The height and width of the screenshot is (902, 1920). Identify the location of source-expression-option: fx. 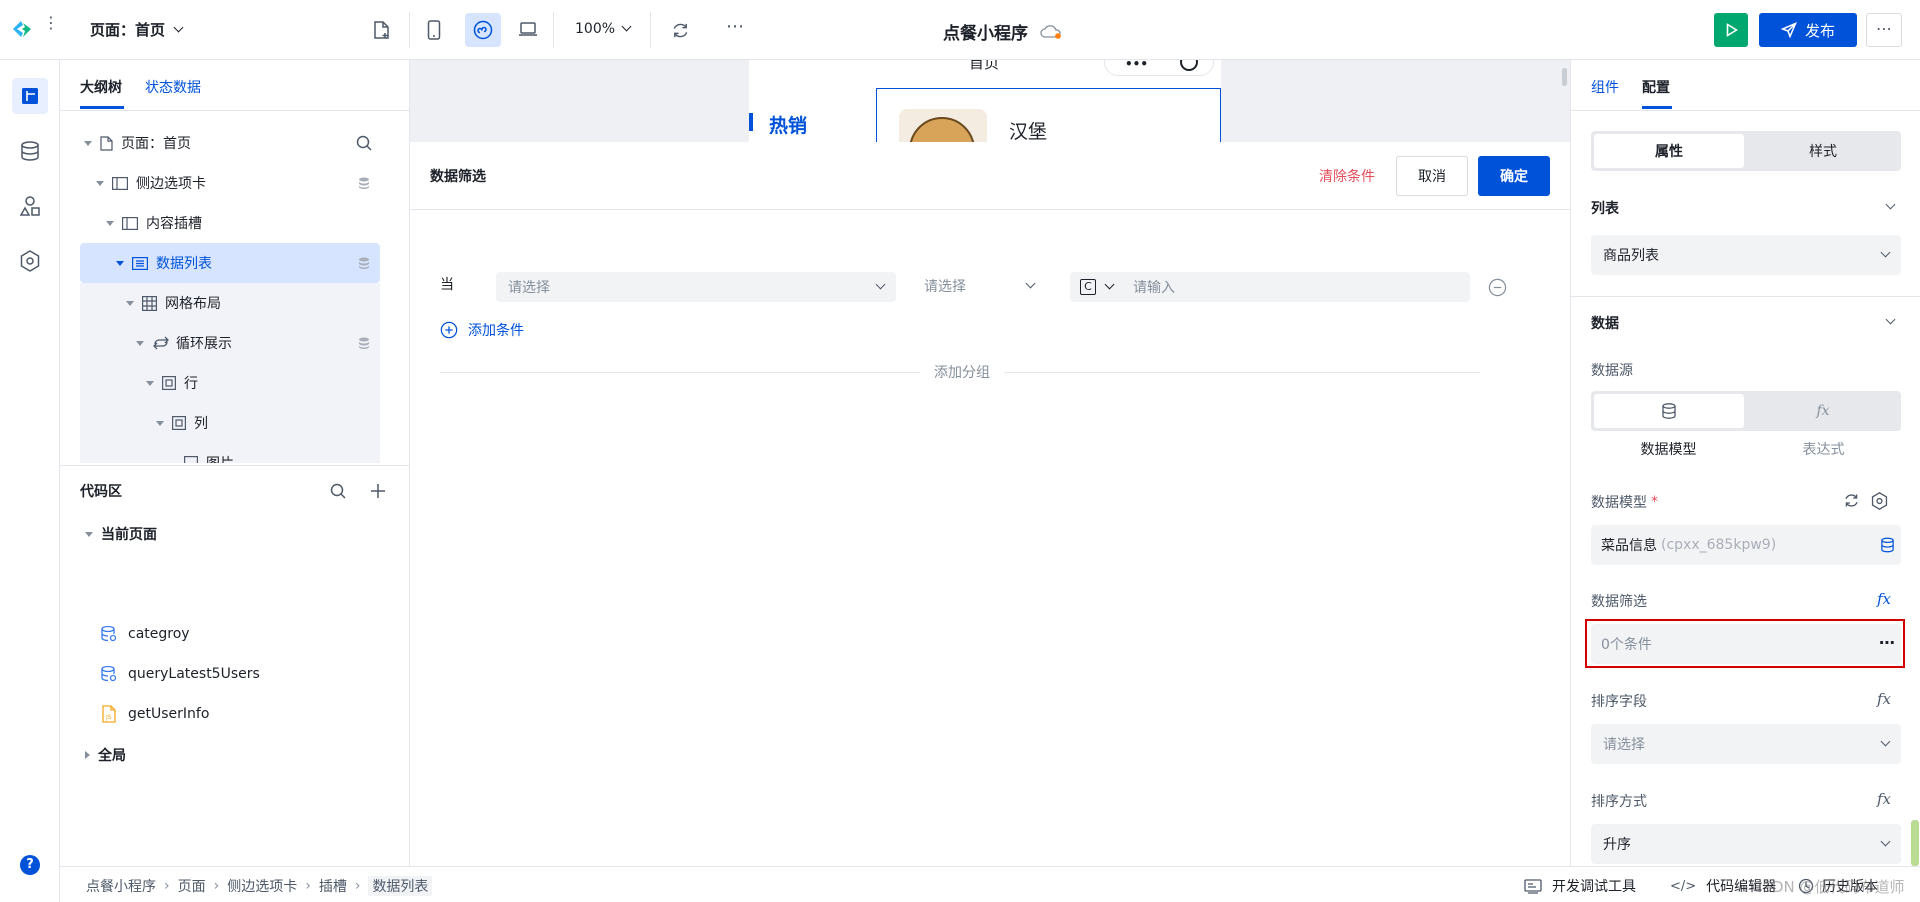
(1823, 411).